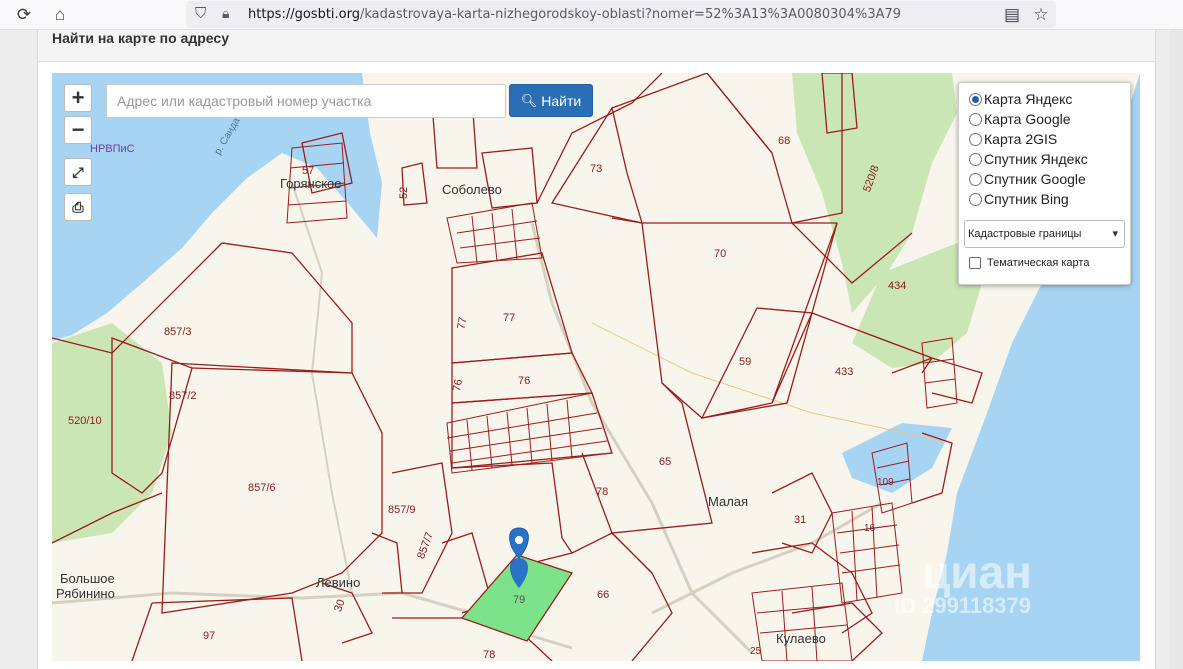 The height and width of the screenshot is (669, 1183). Describe the element at coordinates (209, 636) in the screenshot. I see `parcel-label: 97` at that location.